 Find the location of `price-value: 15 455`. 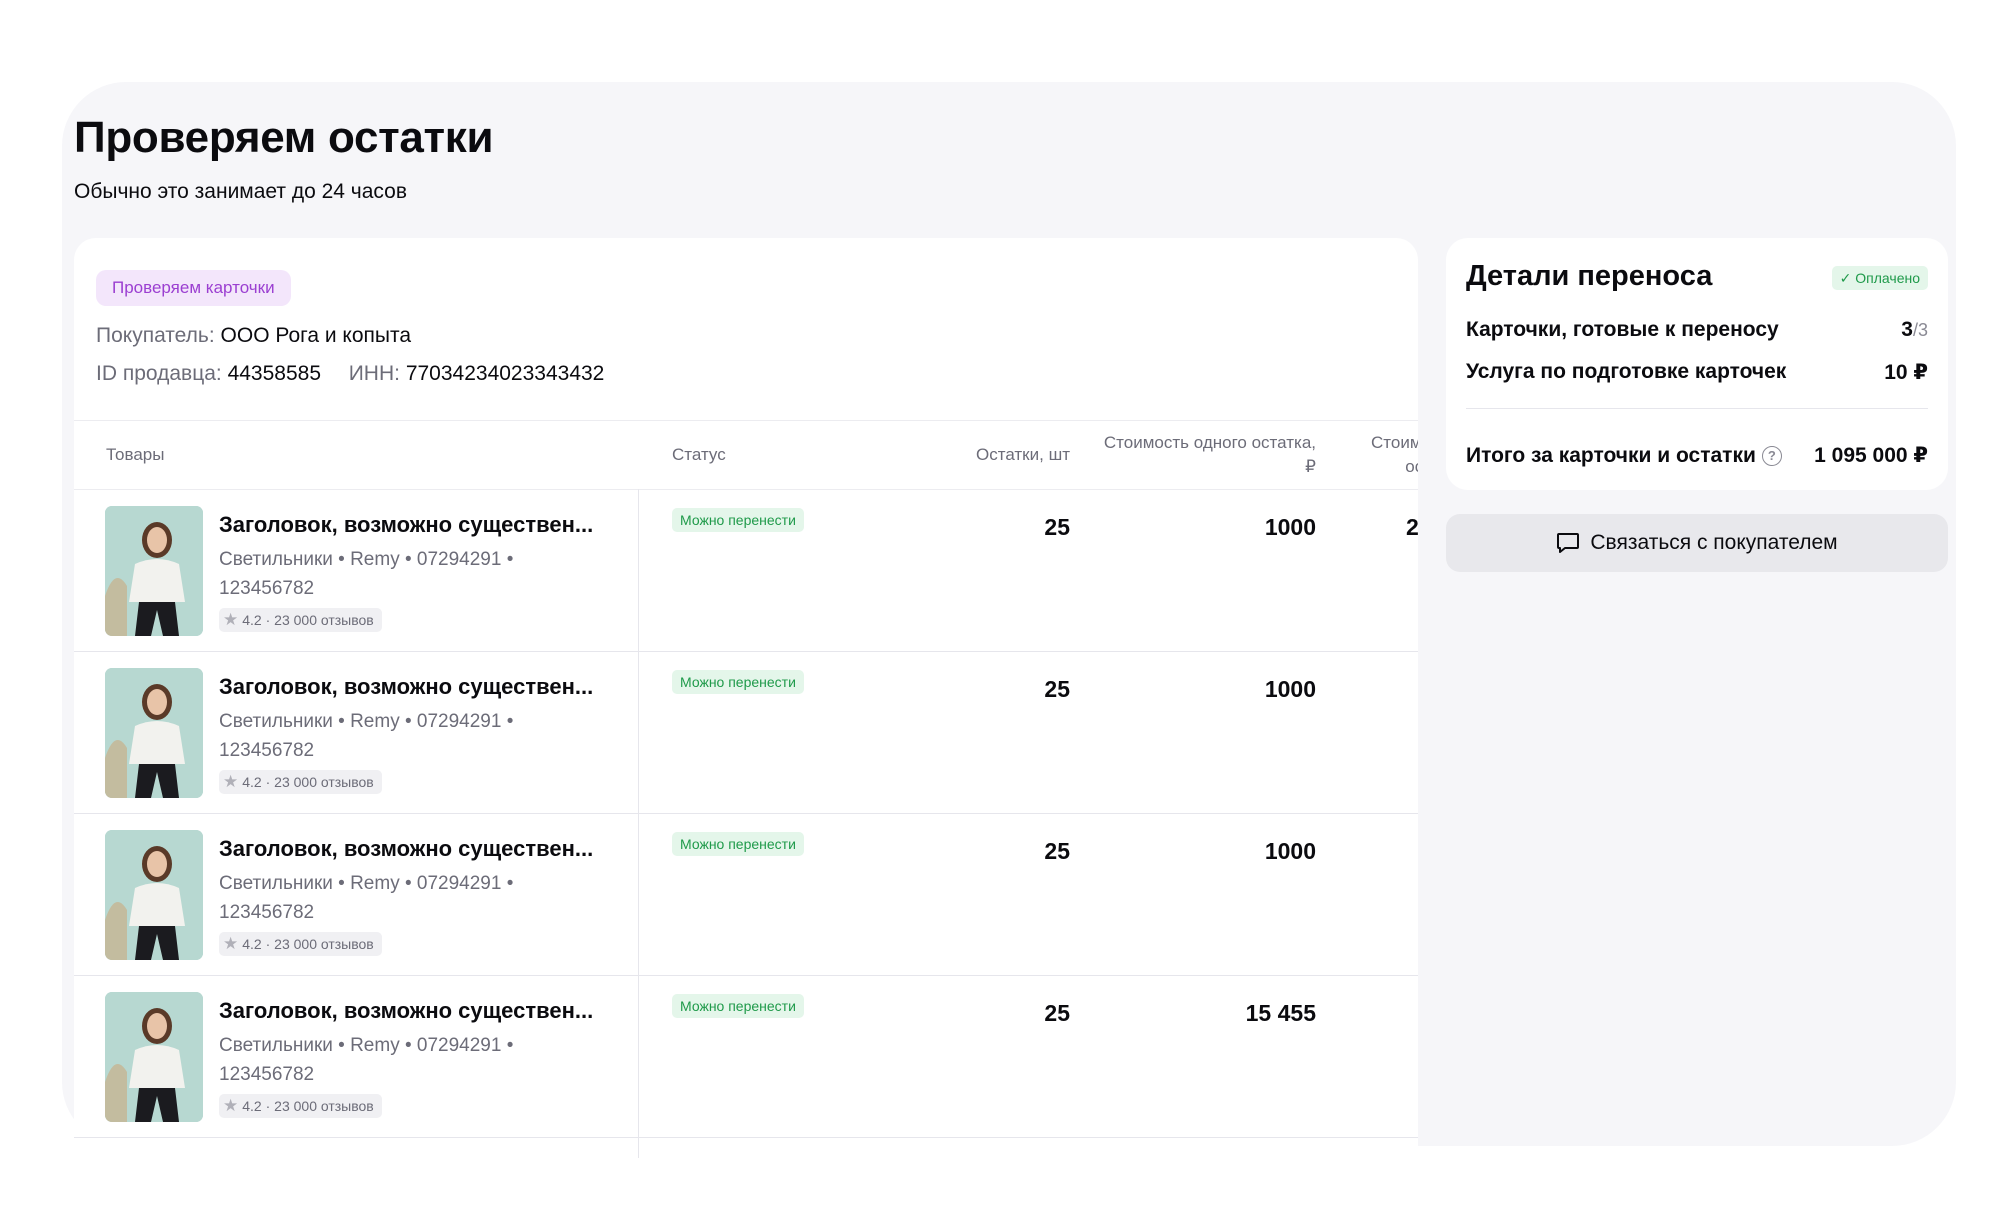

price-value: 15 455 is located at coordinates (1280, 1013).